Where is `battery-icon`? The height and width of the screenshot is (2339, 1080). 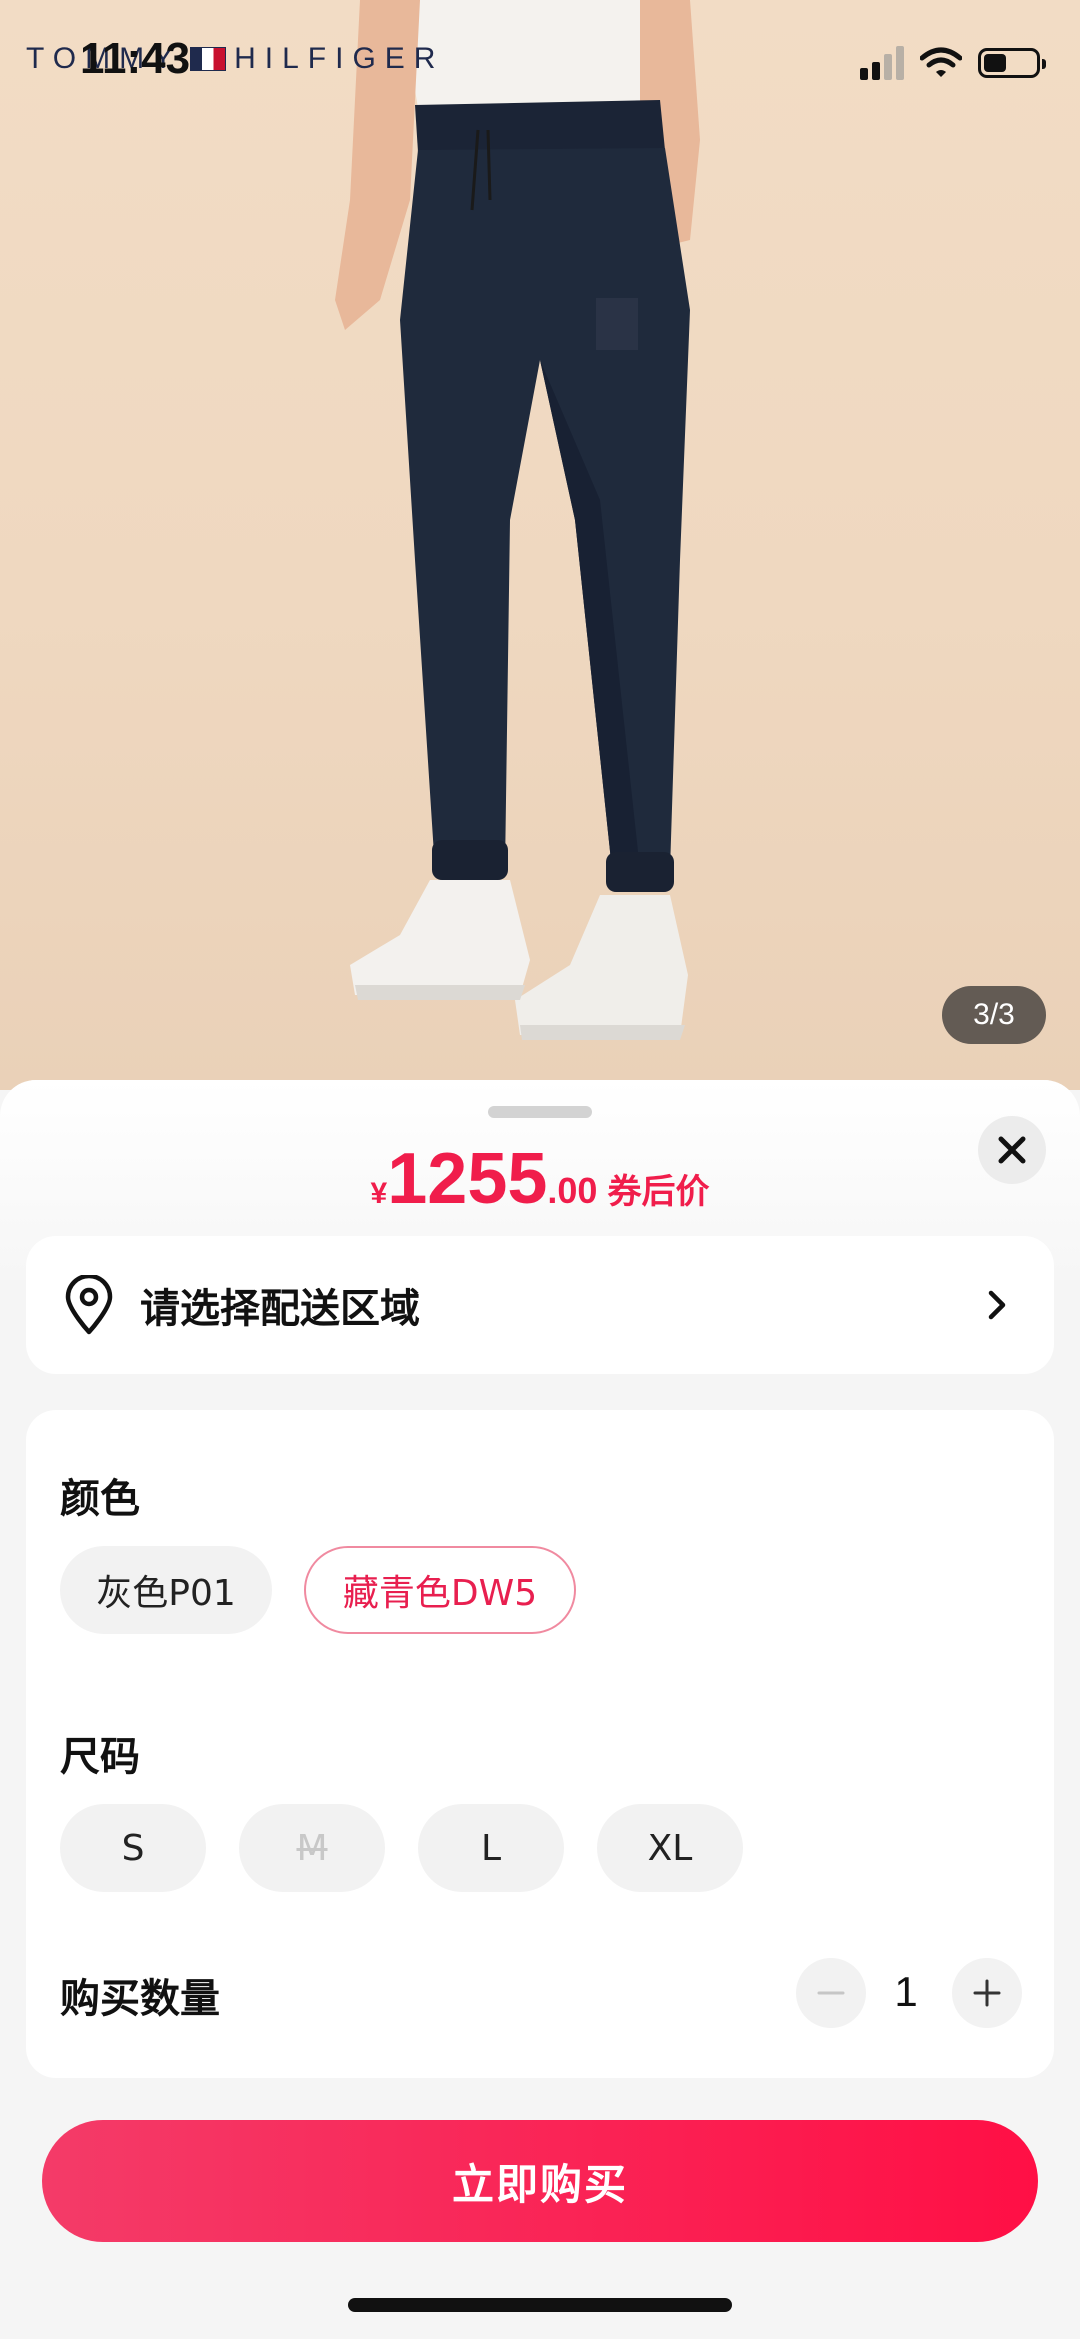
battery-icon is located at coordinates (1012, 63).